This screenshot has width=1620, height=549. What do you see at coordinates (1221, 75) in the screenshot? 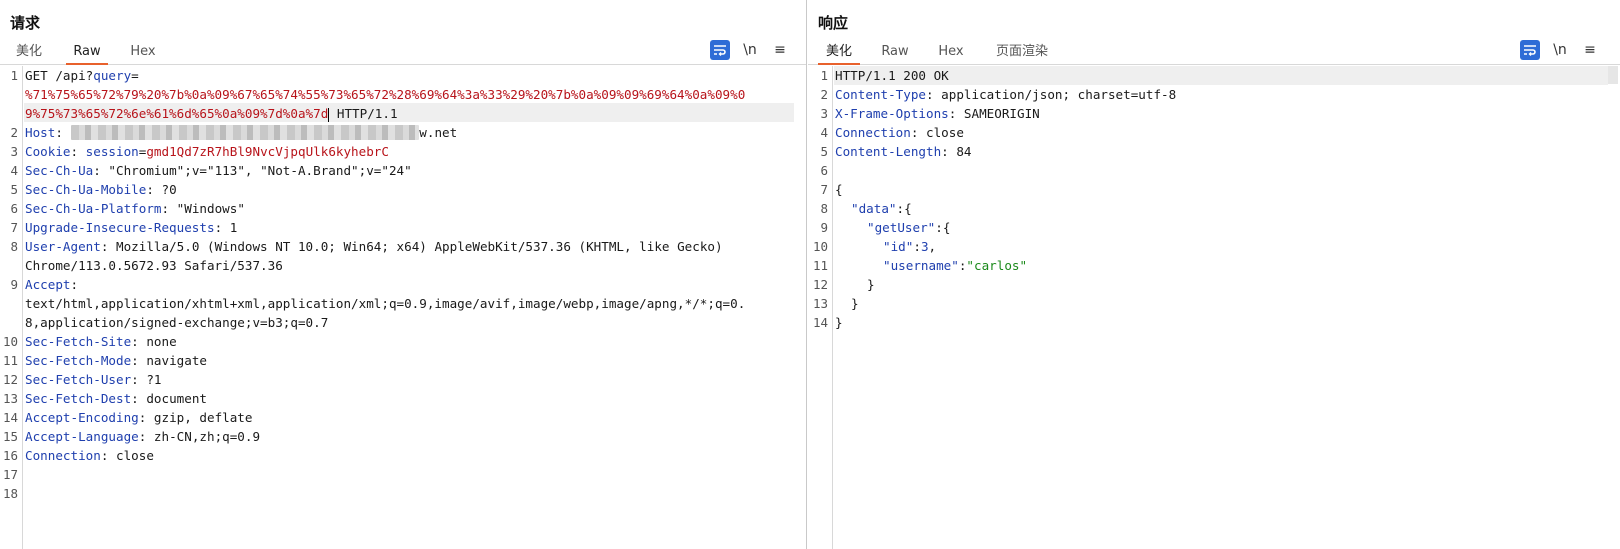
I see `current-line-highlight` at bounding box center [1221, 75].